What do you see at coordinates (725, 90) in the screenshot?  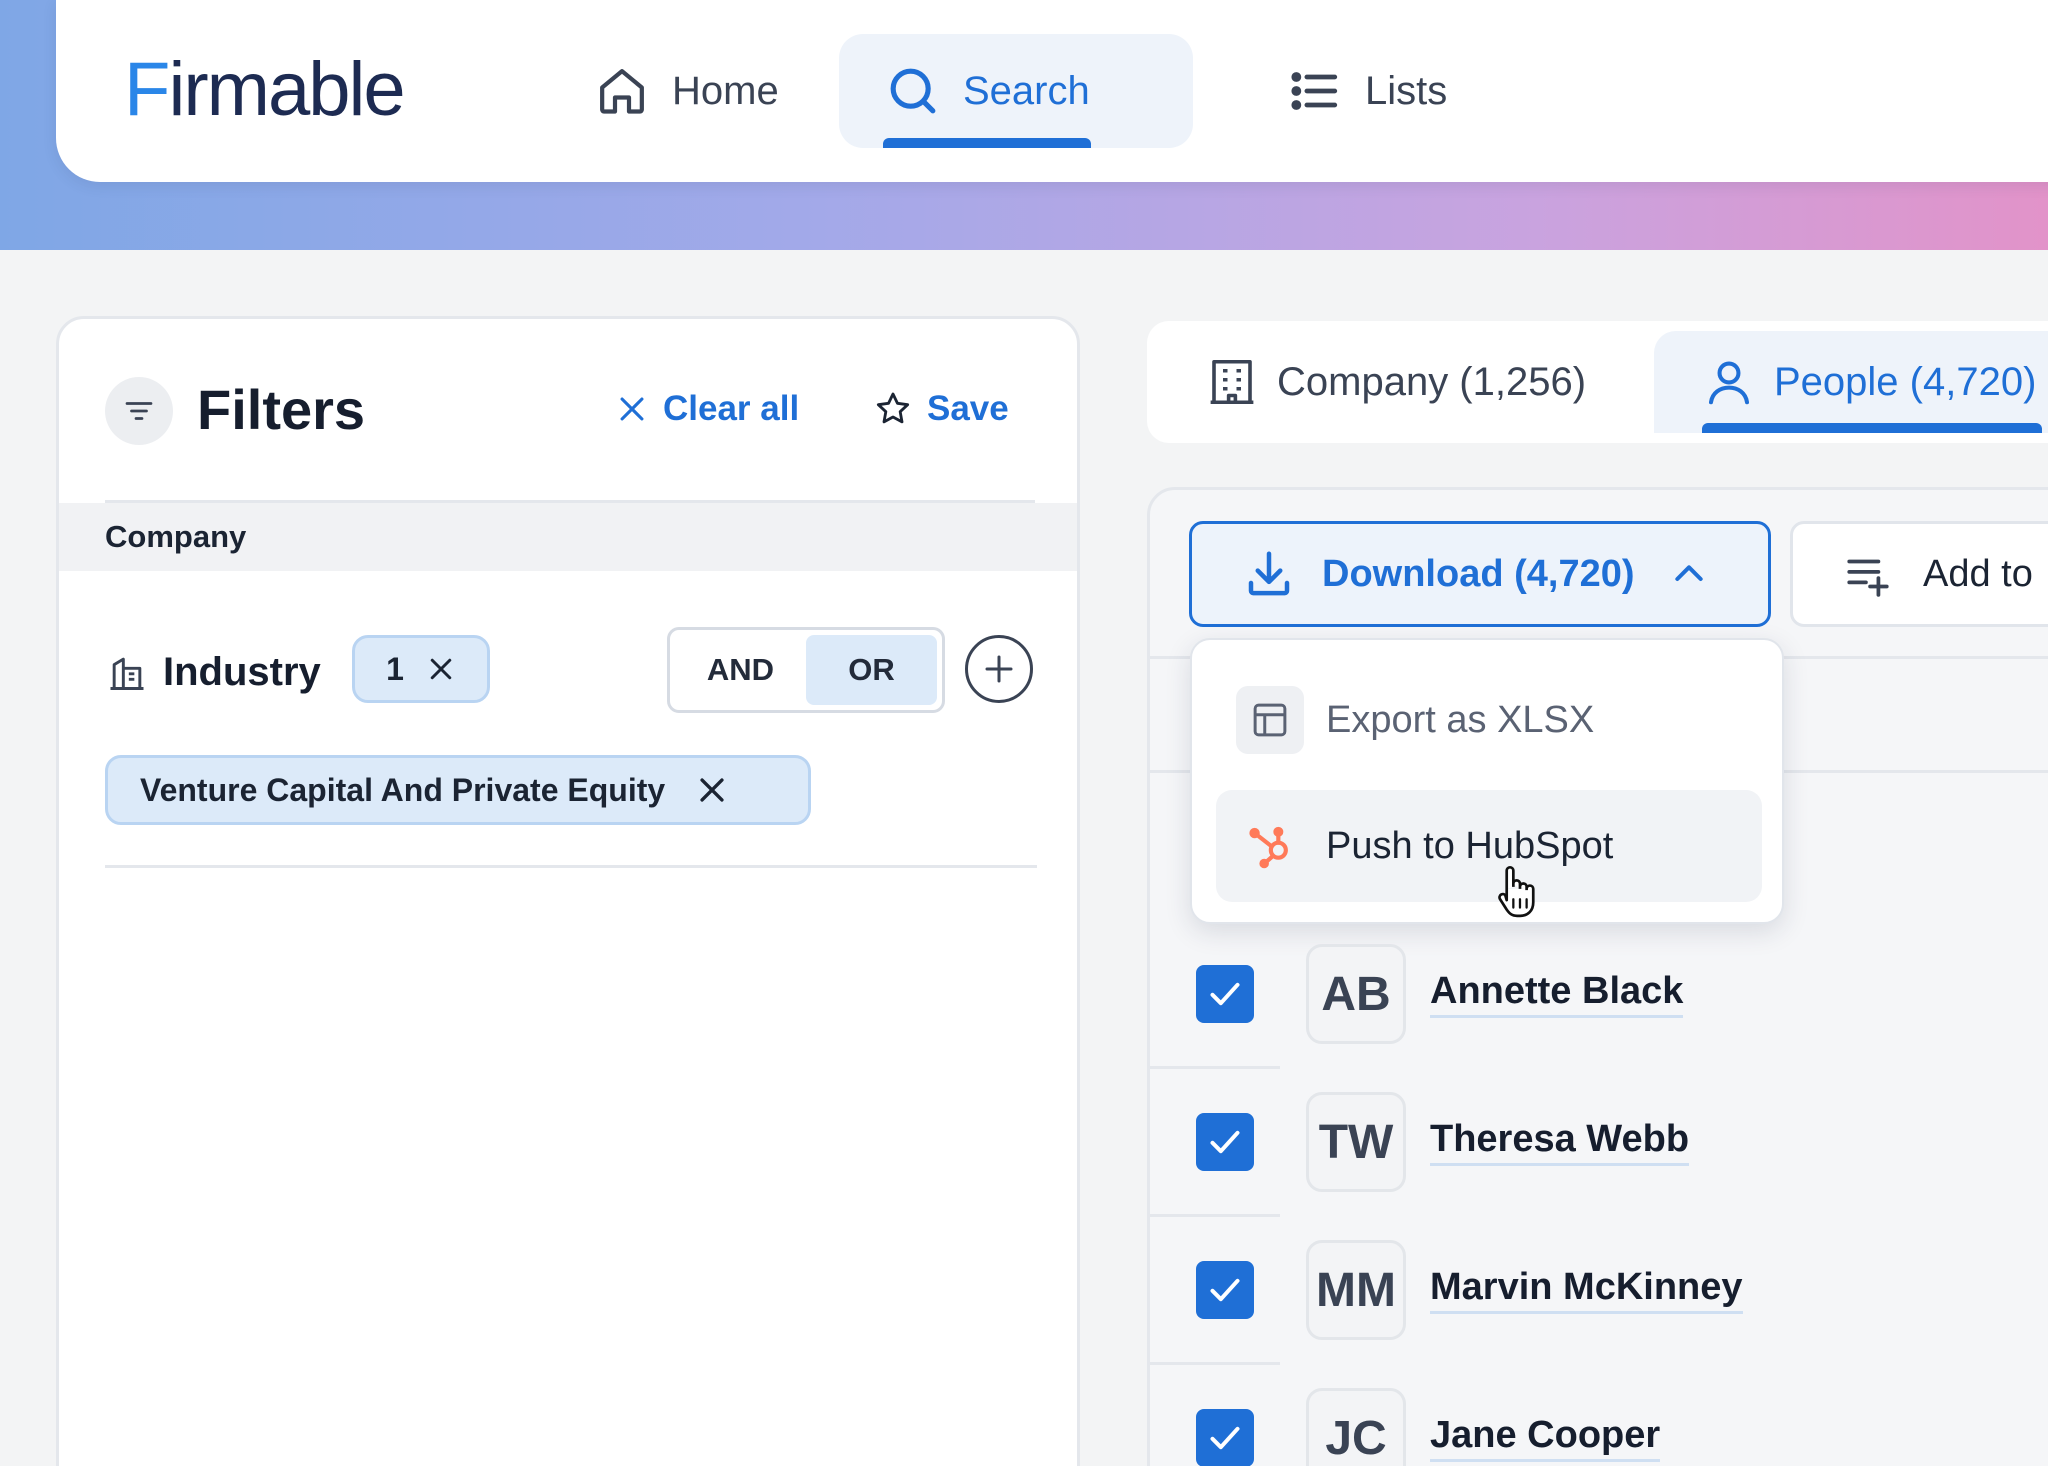 I see `nav-home-label: Home` at bounding box center [725, 90].